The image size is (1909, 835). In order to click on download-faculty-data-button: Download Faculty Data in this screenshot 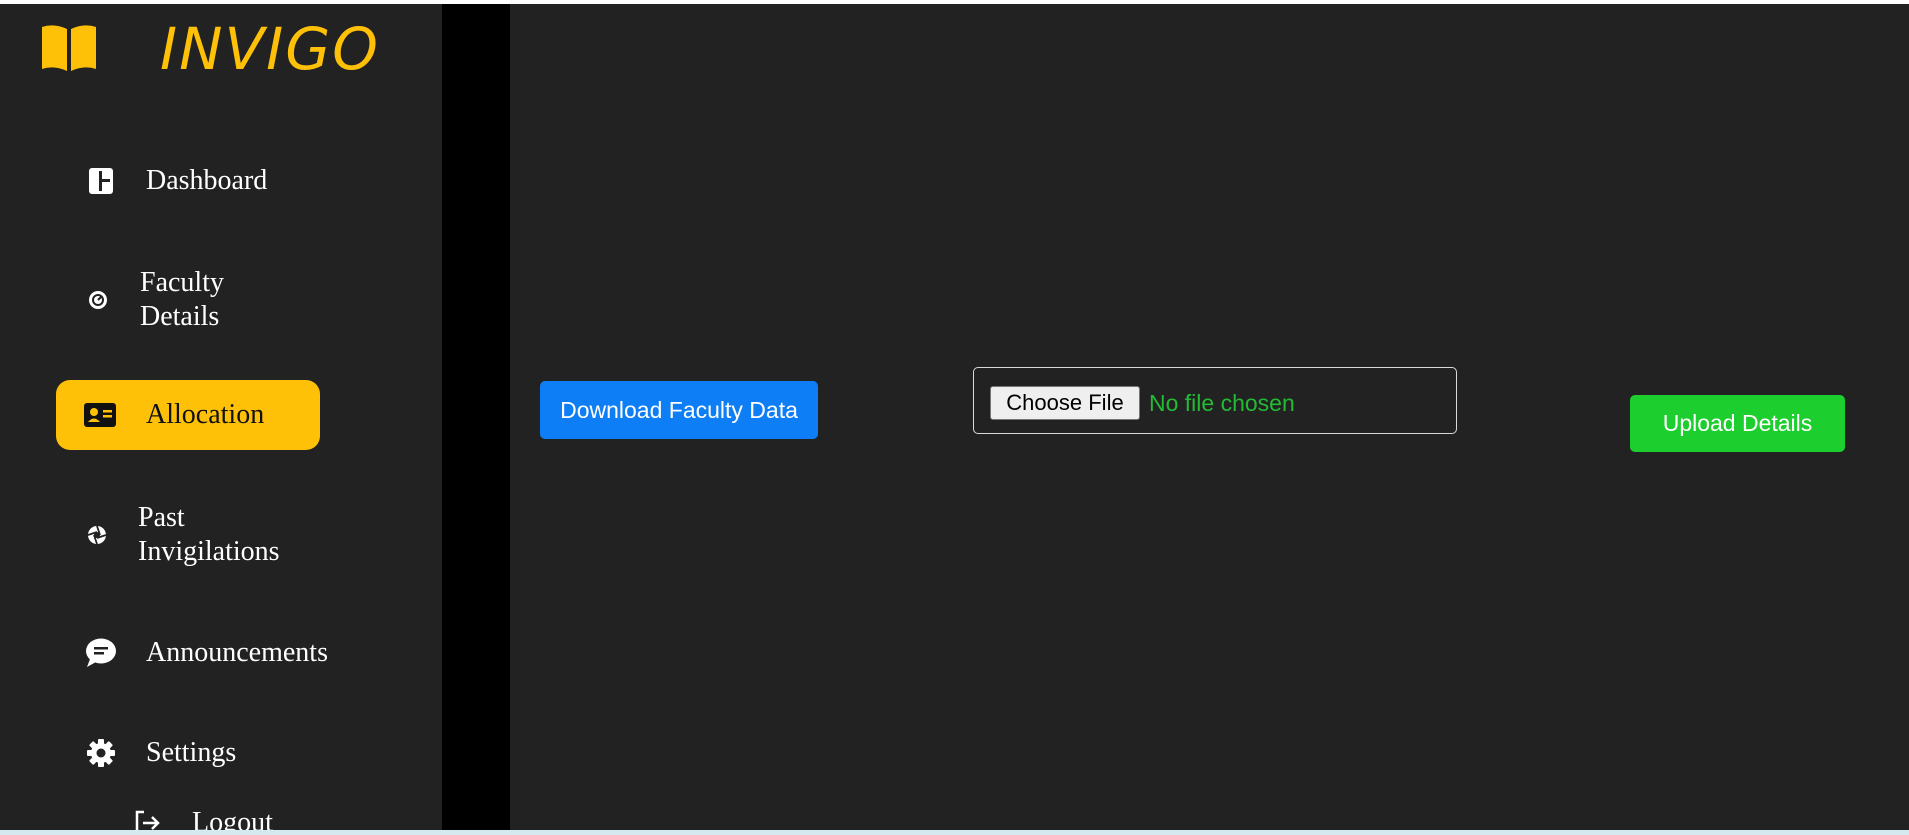, I will do `click(679, 410)`.